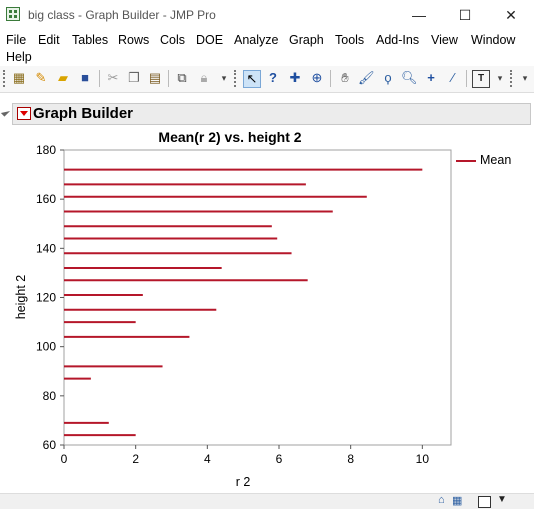 The image size is (534, 509). What do you see at coordinates (525, 78) in the screenshot?
I see `toolbar-overflow-icon-3: ▾` at bounding box center [525, 78].